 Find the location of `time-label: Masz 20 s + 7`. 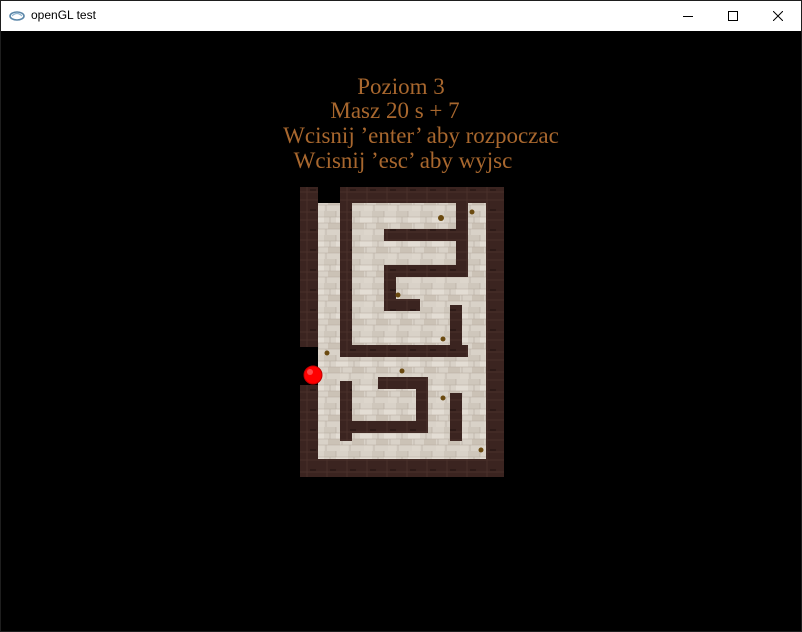

time-label: Masz 20 s + 7 is located at coordinates (395, 110).